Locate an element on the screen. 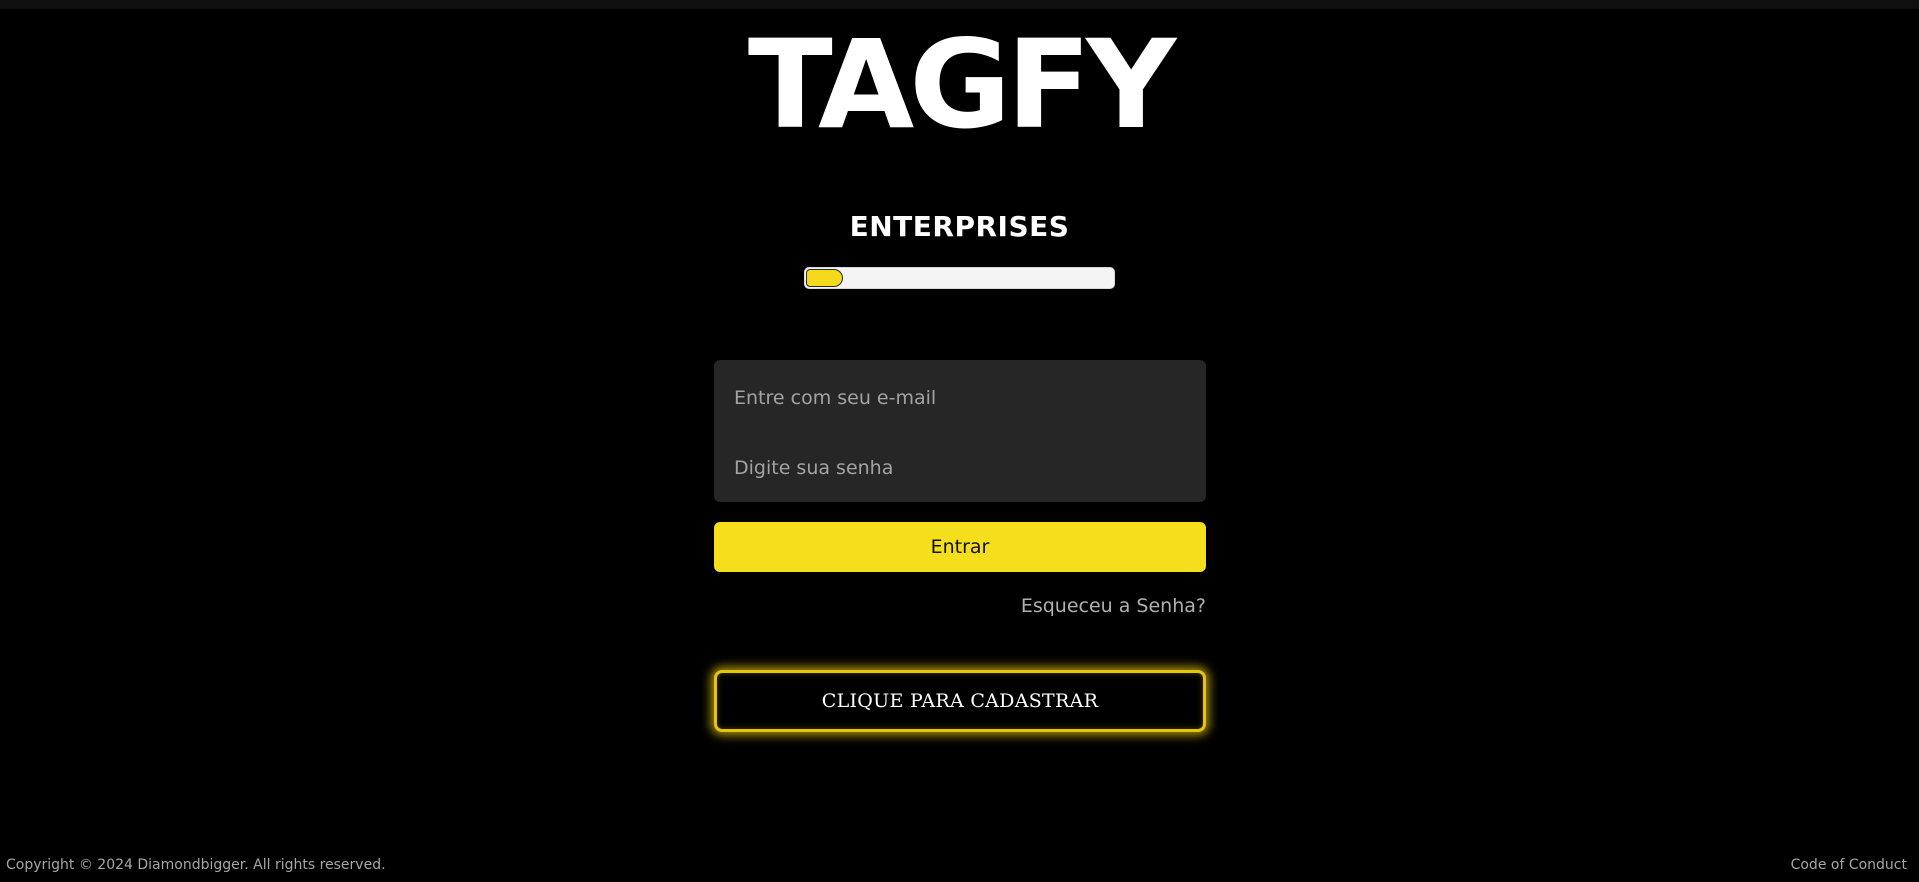 This screenshot has width=1919, height=882. mode-toggle-switch is located at coordinates (959, 278).